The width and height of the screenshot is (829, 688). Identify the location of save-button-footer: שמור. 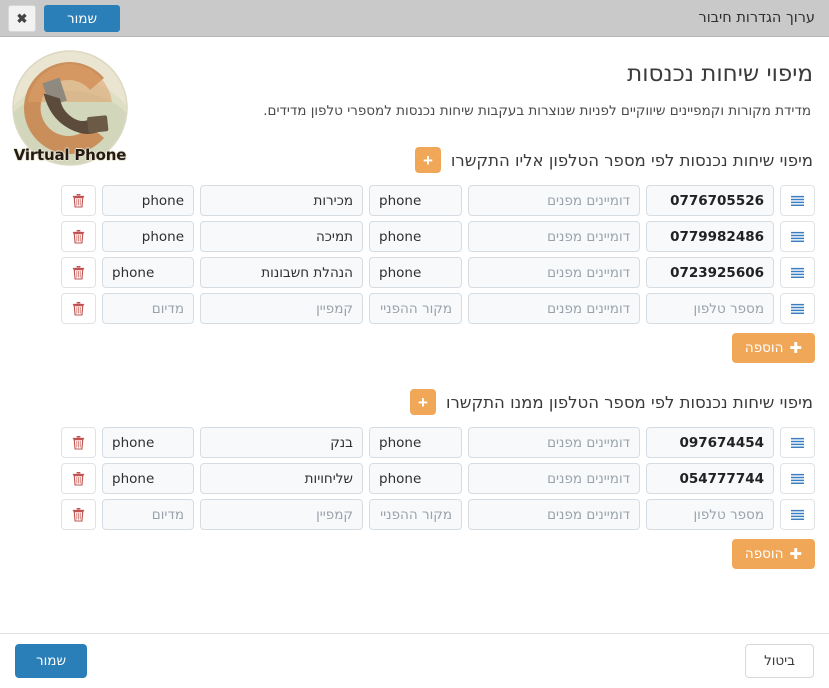
(51, 661).